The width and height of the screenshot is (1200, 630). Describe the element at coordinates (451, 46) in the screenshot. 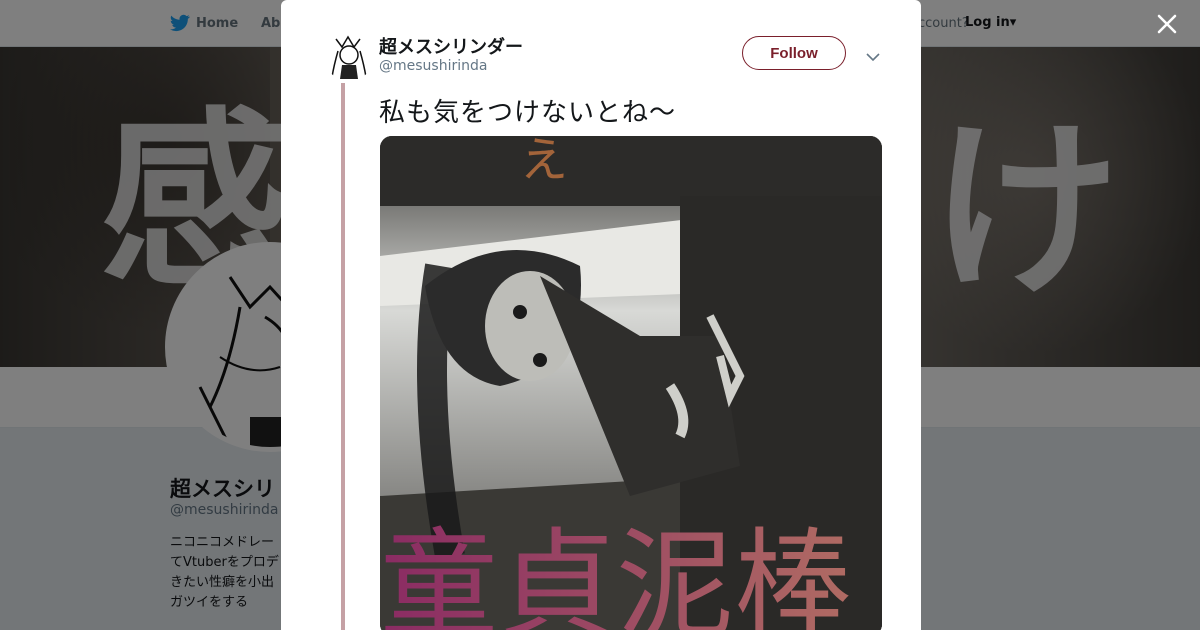

I see `author-name: 超メスシリンダー` at that location.